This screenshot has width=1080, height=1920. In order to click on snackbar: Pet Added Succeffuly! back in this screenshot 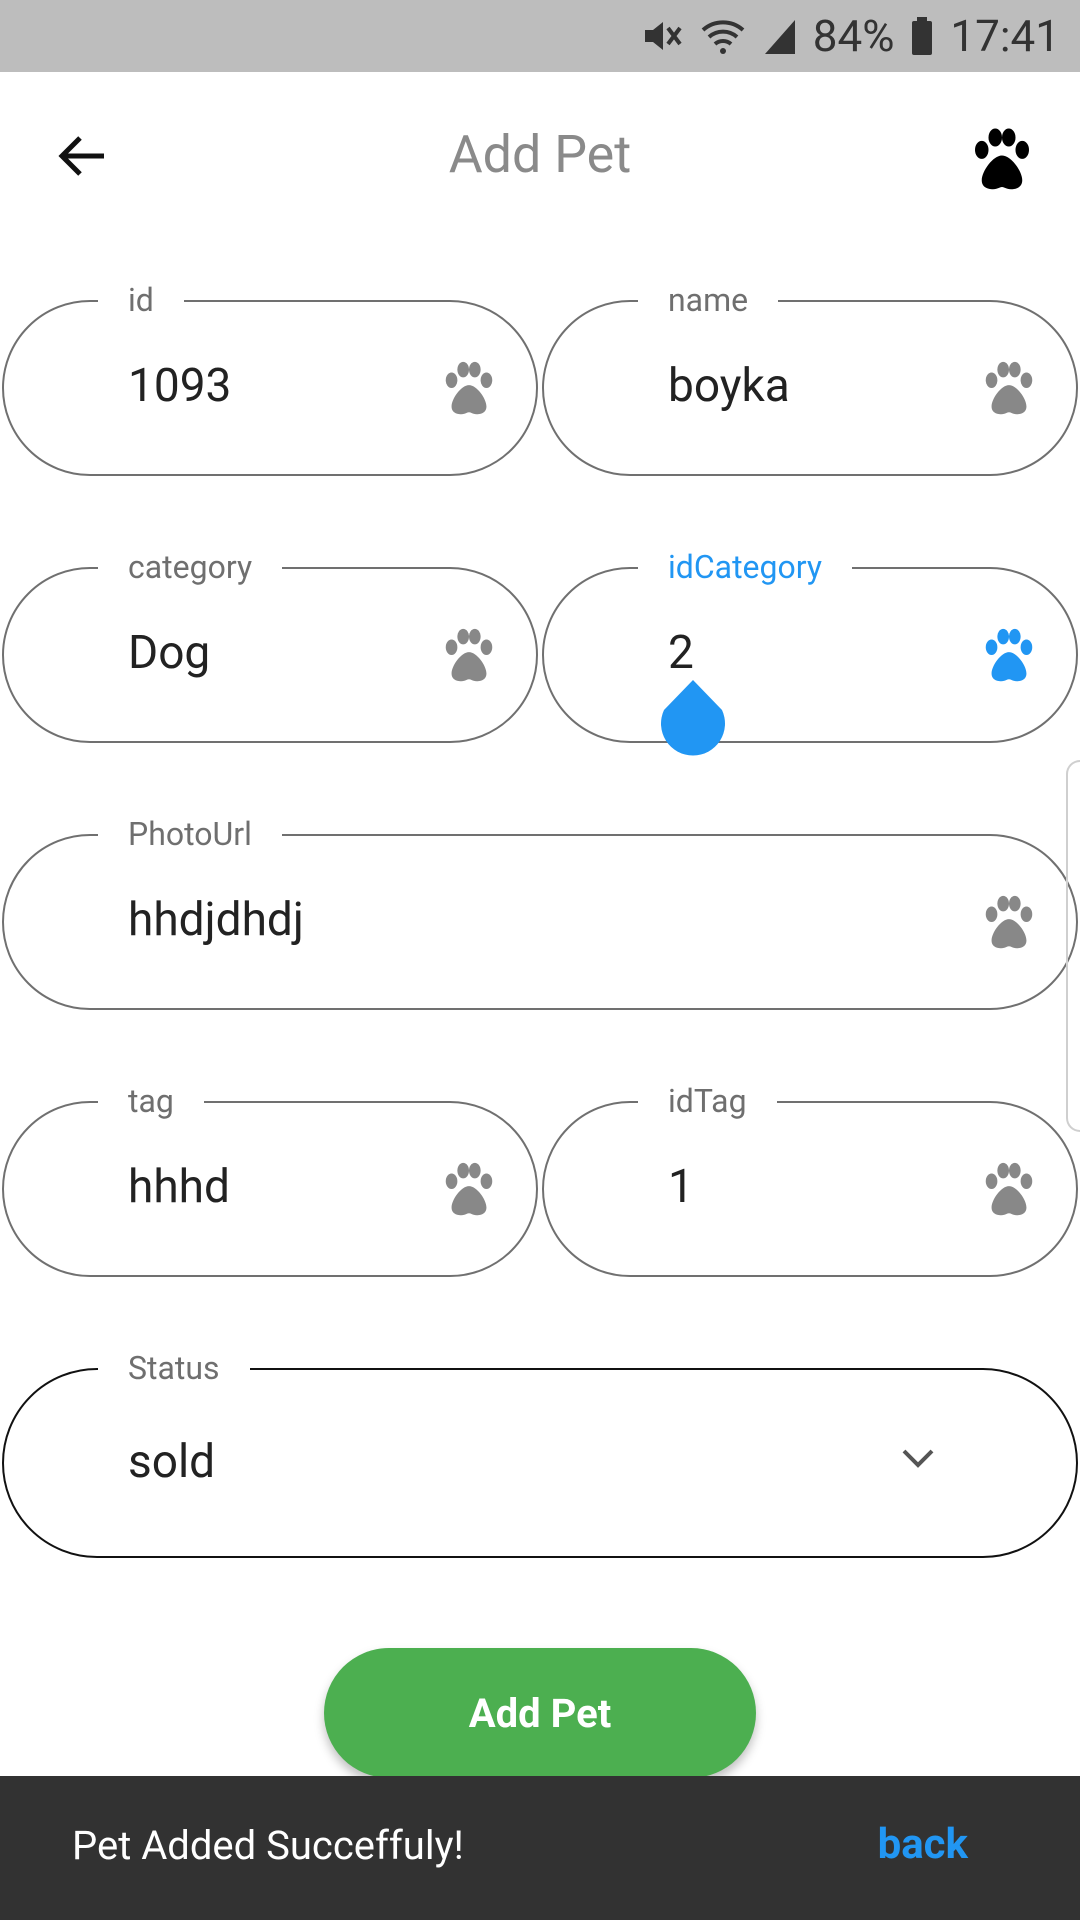, I will do `click(540, 1848)`.